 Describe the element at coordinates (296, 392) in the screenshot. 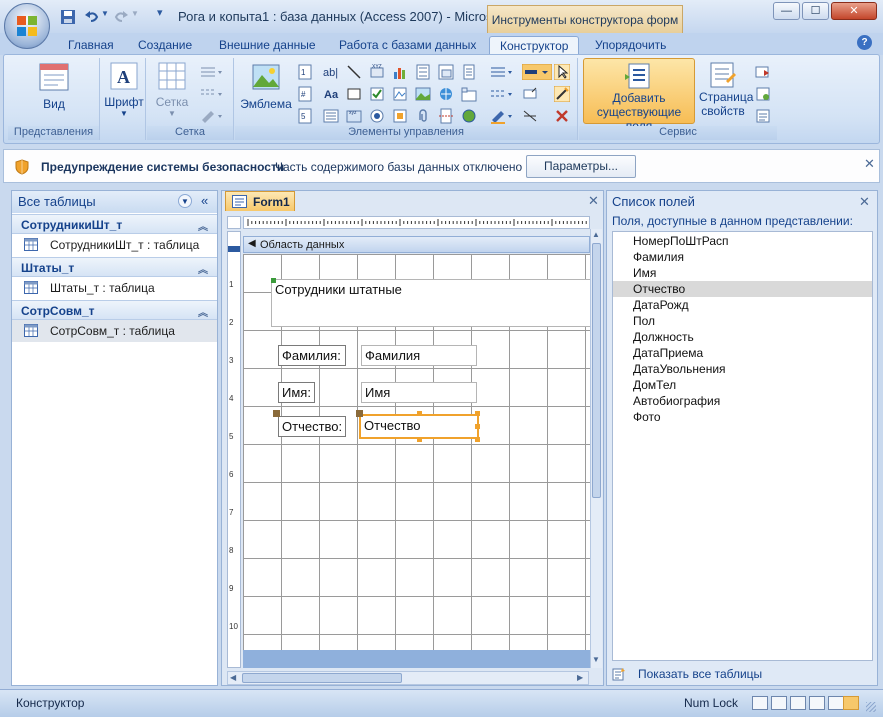

I see `name-label: Имя:` at that location.